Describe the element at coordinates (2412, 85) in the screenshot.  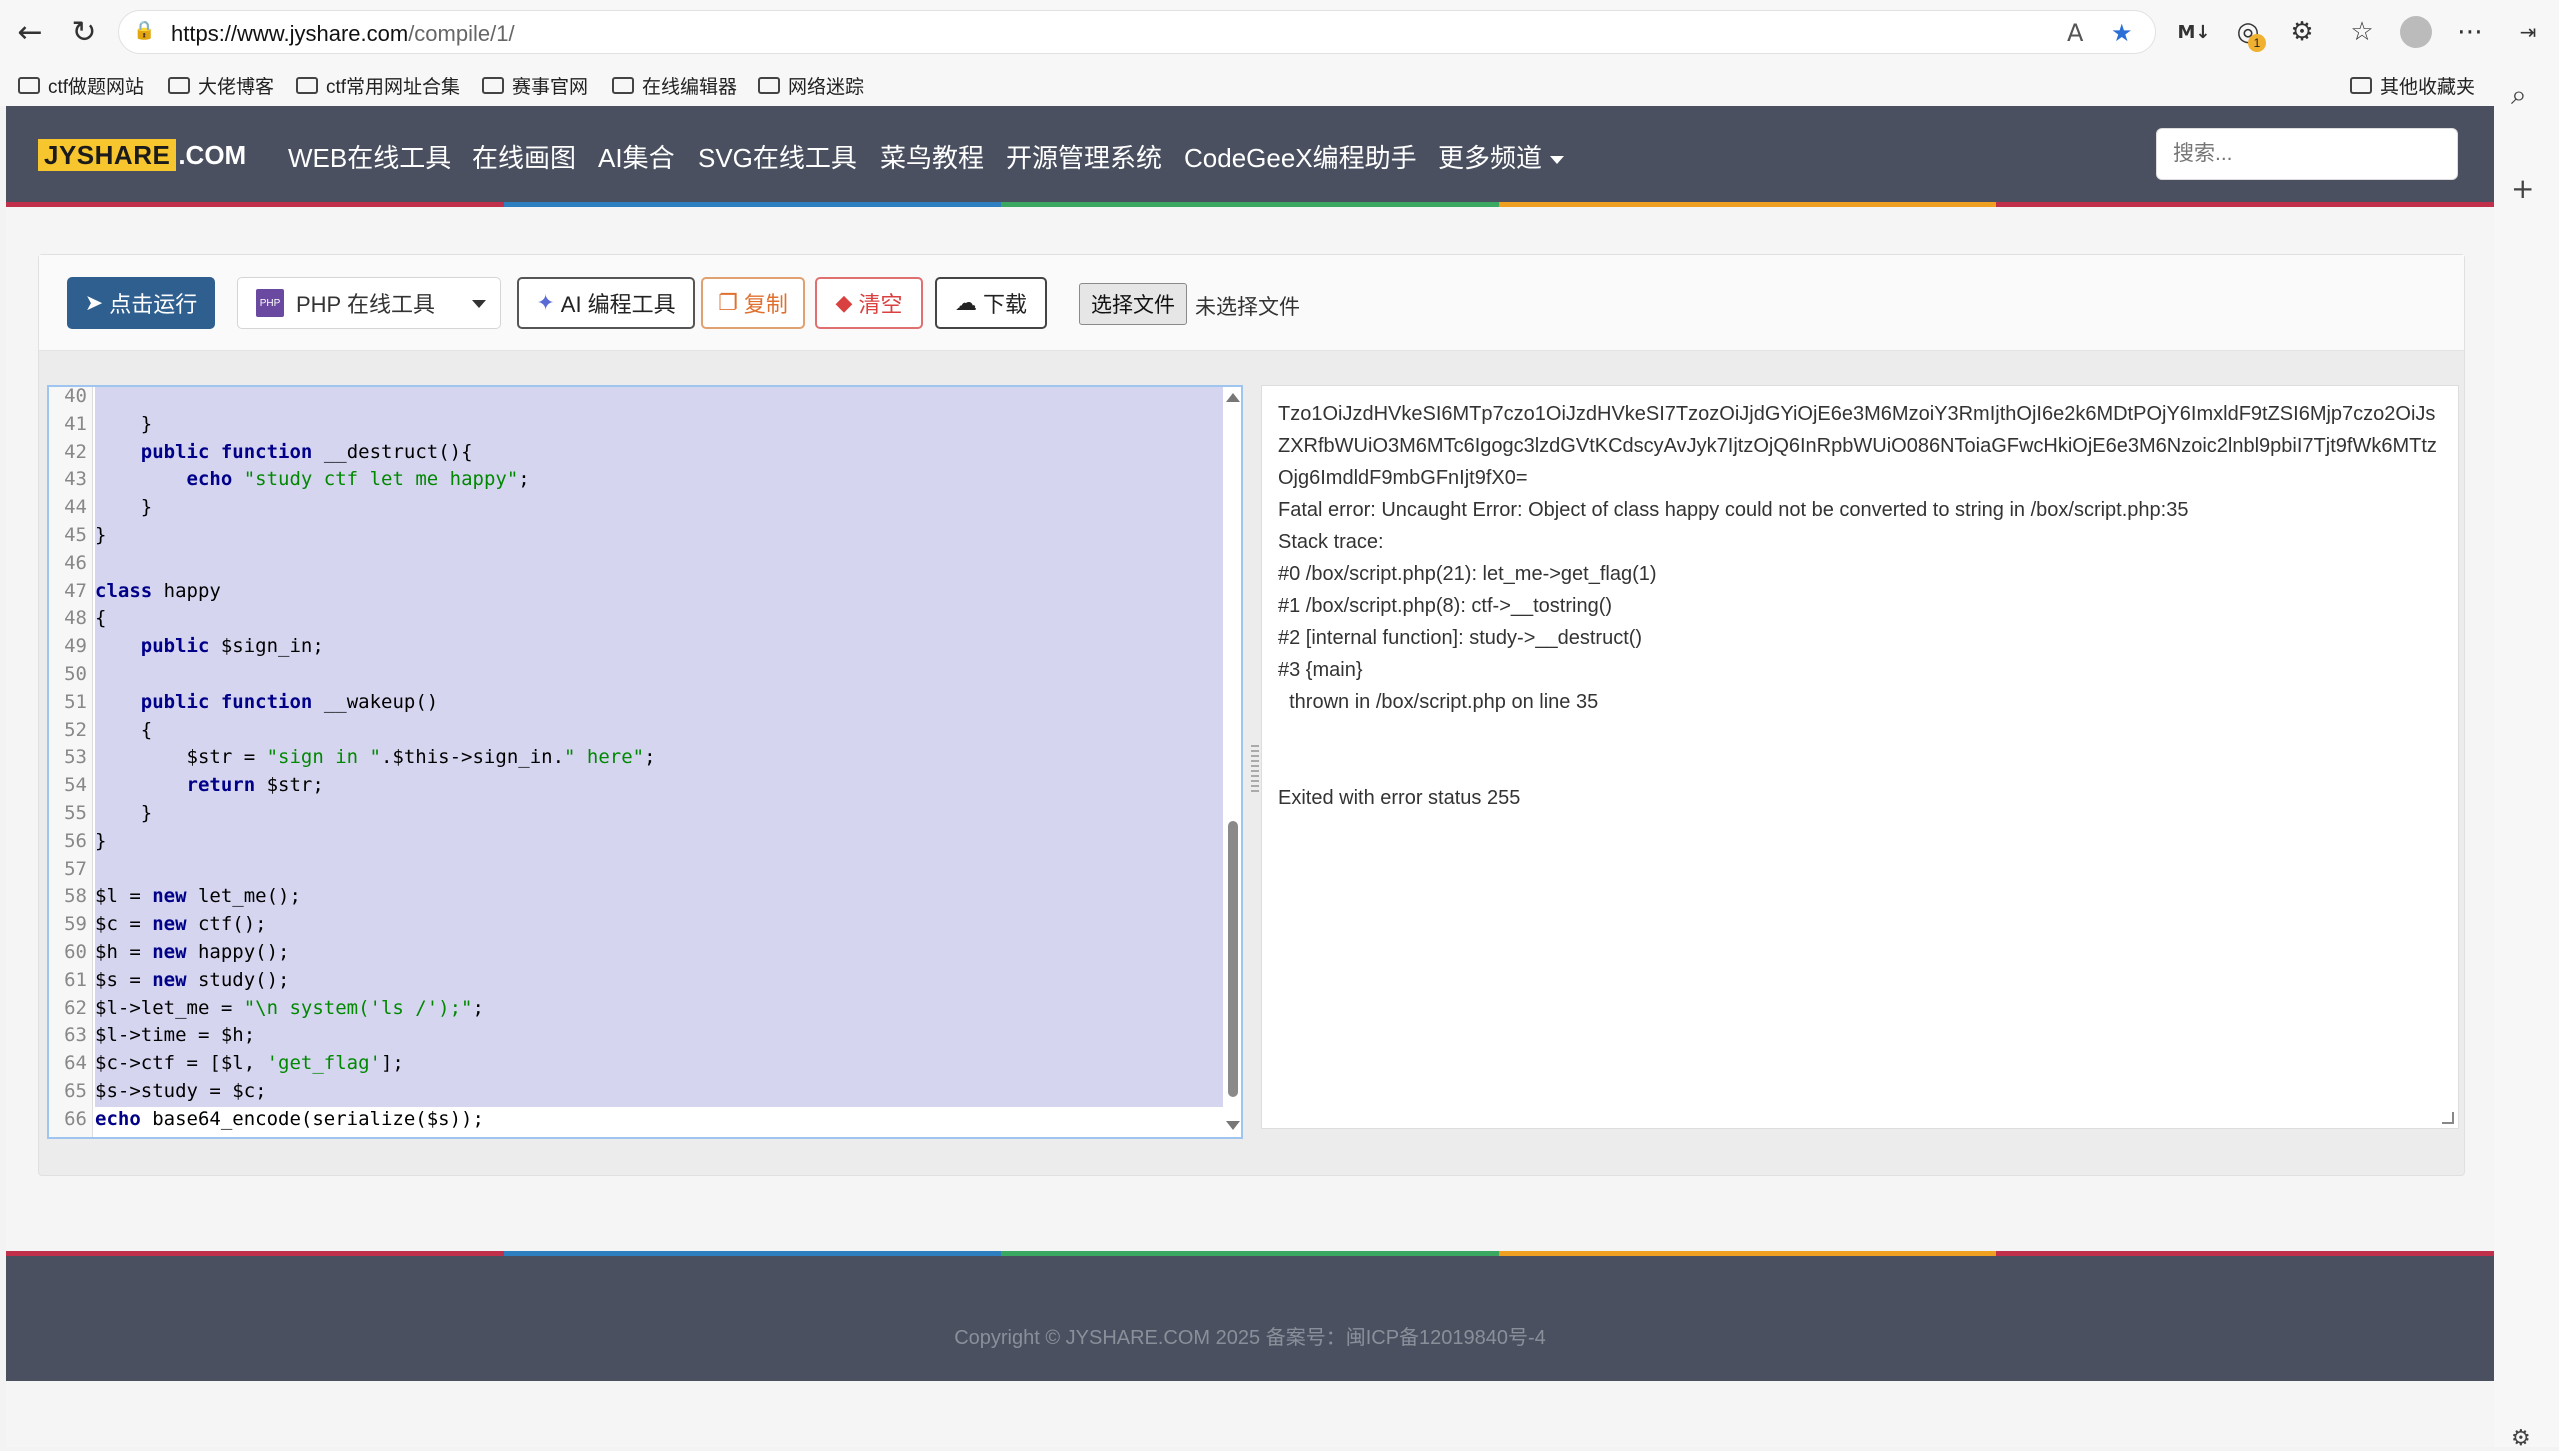
I see `other-bookmarks: 其他收藏夹` at that location.